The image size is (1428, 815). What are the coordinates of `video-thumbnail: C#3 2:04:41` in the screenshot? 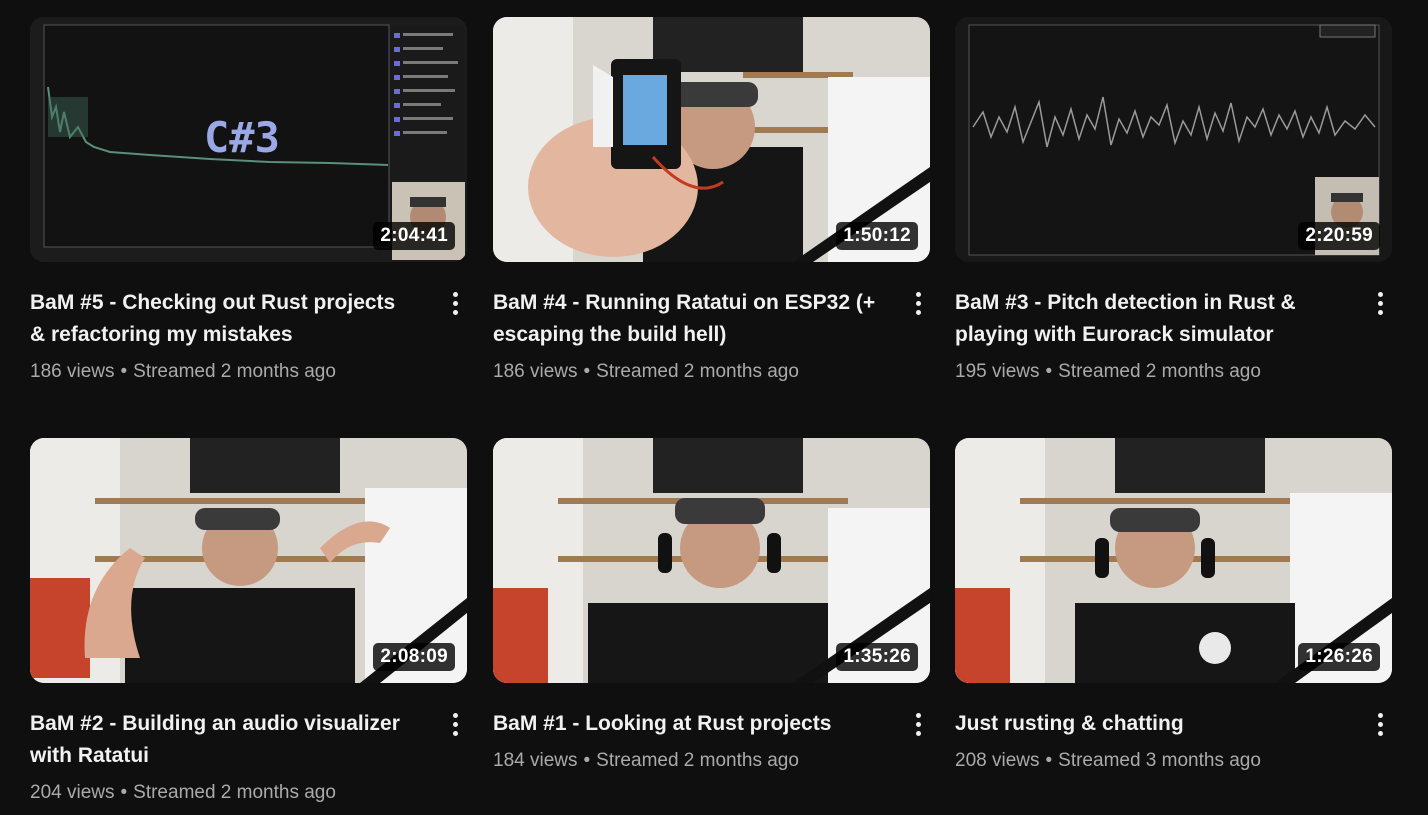 It's located at (248, 139).